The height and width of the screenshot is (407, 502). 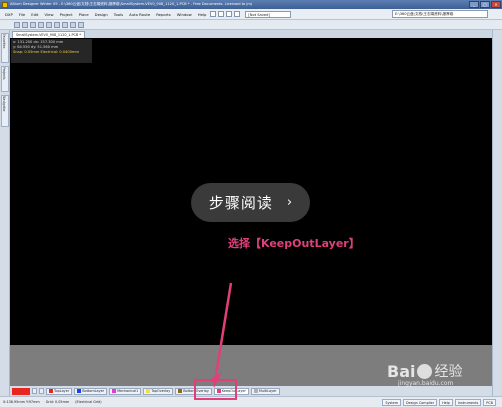 I want to click on pointer-arrow-icon, so click(x=222, y=335).